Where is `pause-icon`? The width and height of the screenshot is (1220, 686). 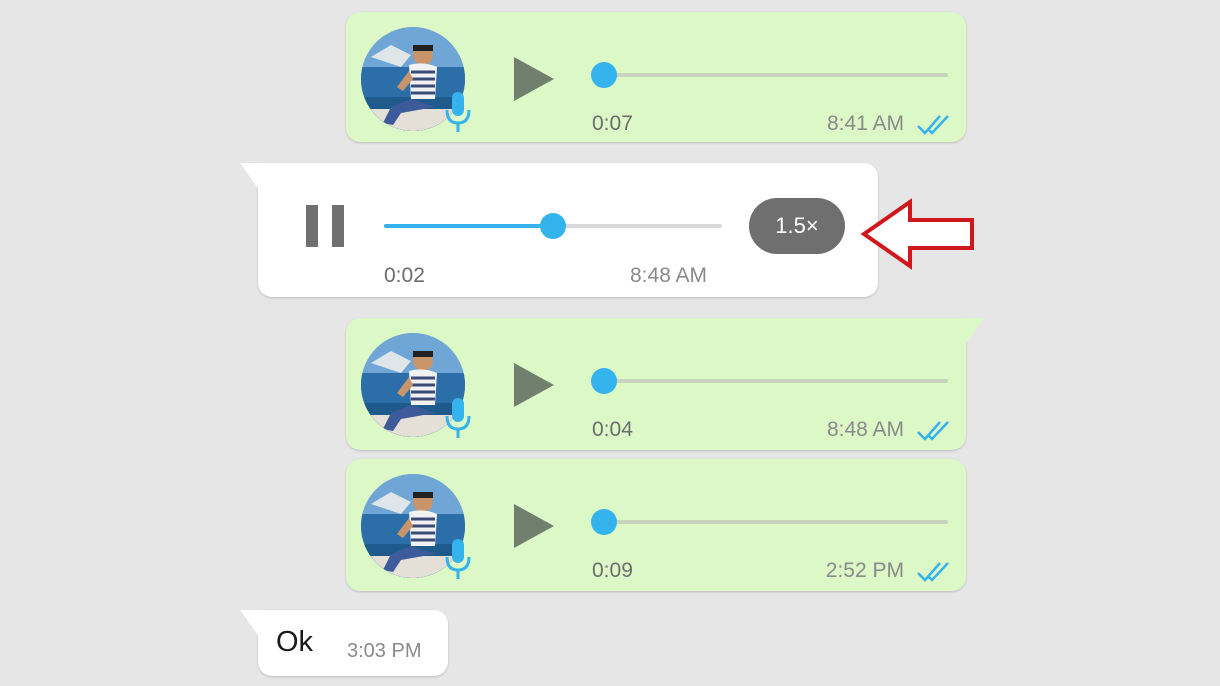
pause-icon is located at coordinates (326, 226).